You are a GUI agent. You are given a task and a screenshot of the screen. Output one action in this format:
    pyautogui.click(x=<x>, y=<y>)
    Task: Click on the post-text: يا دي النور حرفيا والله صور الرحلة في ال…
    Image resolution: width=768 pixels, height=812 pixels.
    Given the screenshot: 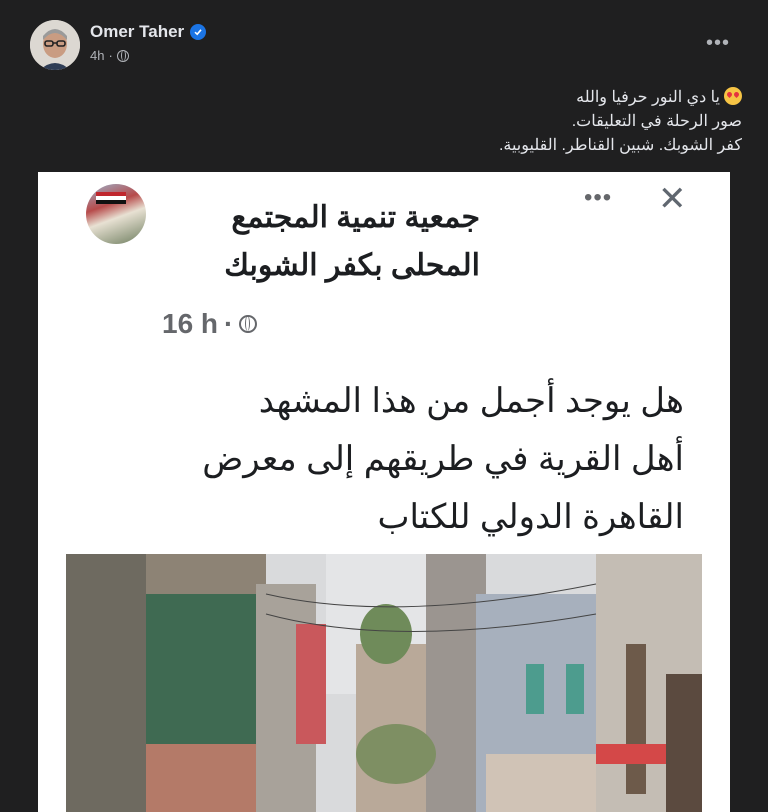 What is the action you would take?
    pyautogui.click(x=392, y=122)
    